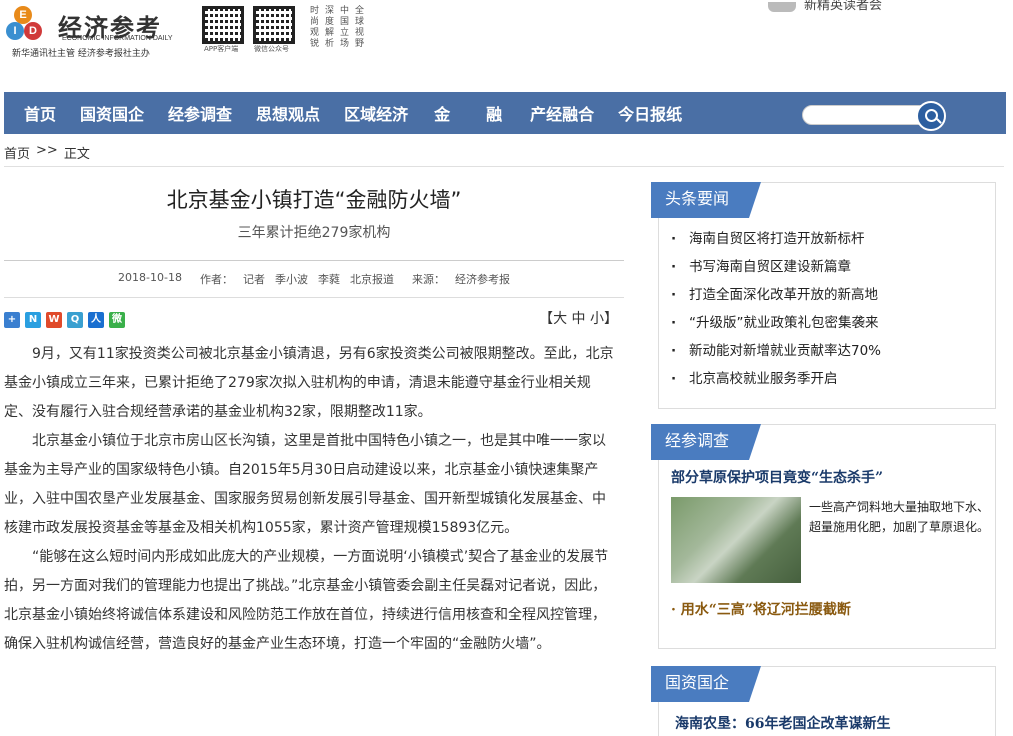 Image resolution: width=1013 pixels, height=736 pixels. What do you see at coordinates (291, 279) in the screenshot?
I see `author-name: 季小波` at bounding box center [291, 279].